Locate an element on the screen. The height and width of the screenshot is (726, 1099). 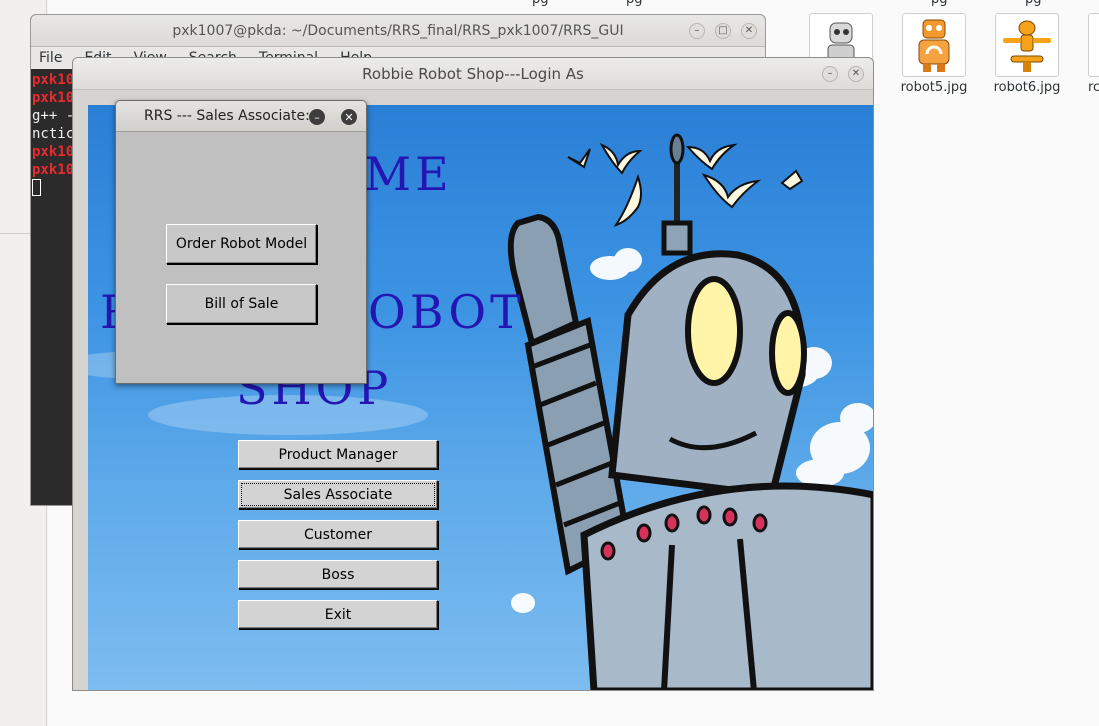
welcome-heading: OBOT is located at coordinates (446, 312).